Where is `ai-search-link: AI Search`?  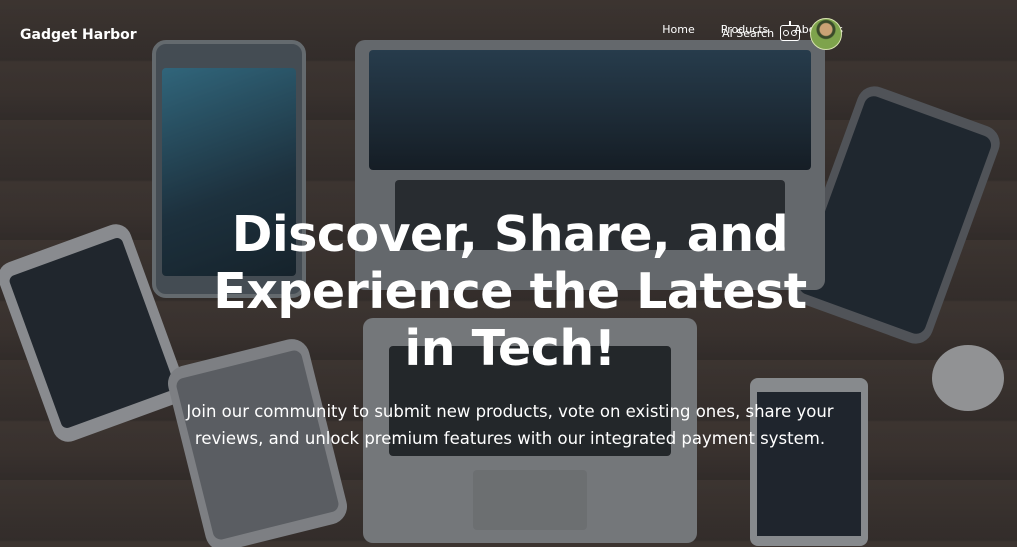
ai-search-link: AI Search is located at coordinates (761, 31).